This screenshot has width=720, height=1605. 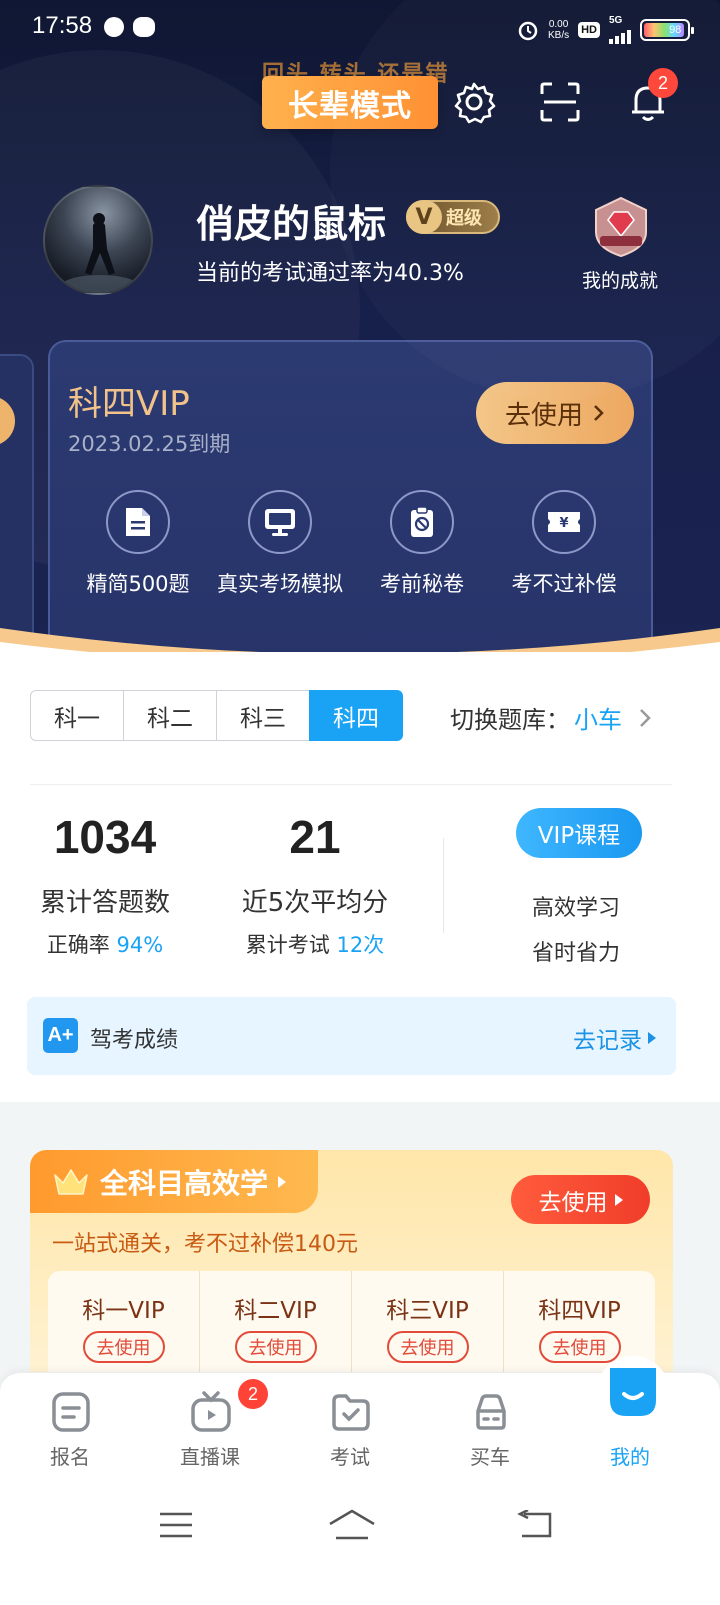 I want to click on driving-score-bar: A+ 驾考成绩 去记录, so click(x=351, y=1036).